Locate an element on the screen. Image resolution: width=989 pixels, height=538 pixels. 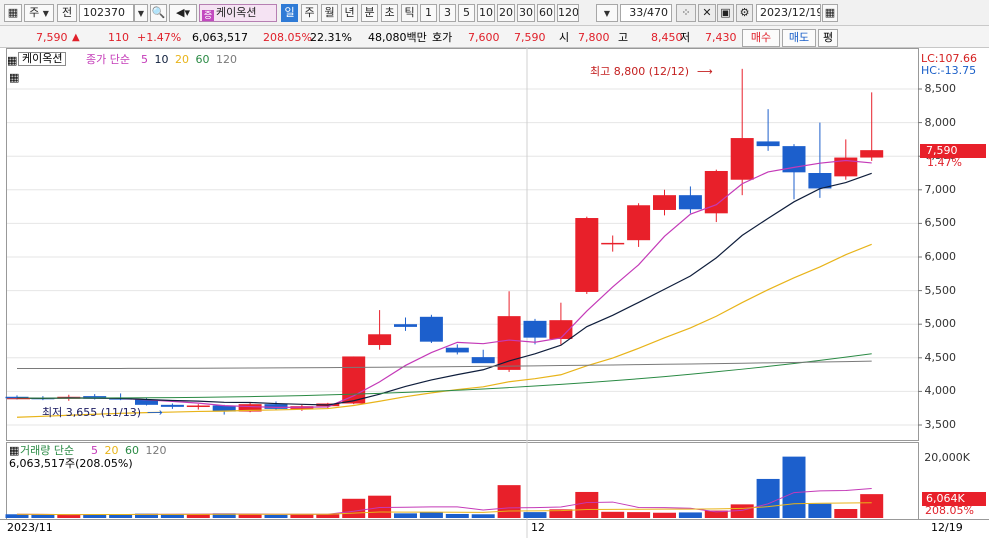
interval-button-60: 60 is located at coordinates (546, 13).